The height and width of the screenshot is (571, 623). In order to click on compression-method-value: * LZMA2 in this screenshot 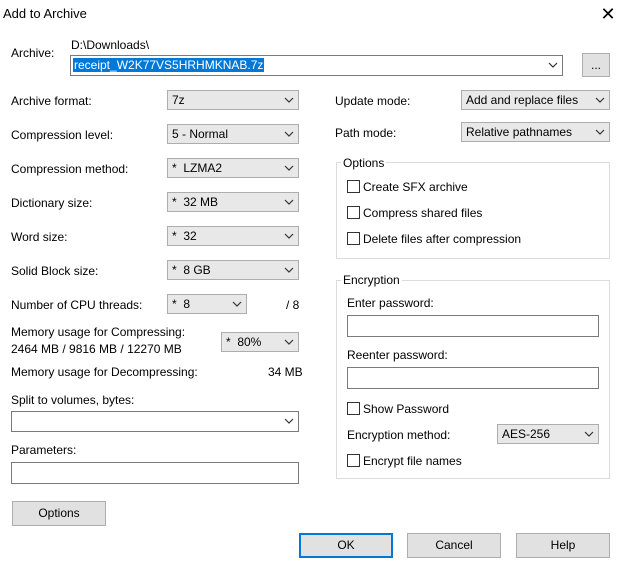, I will do `click(197, 168)`.